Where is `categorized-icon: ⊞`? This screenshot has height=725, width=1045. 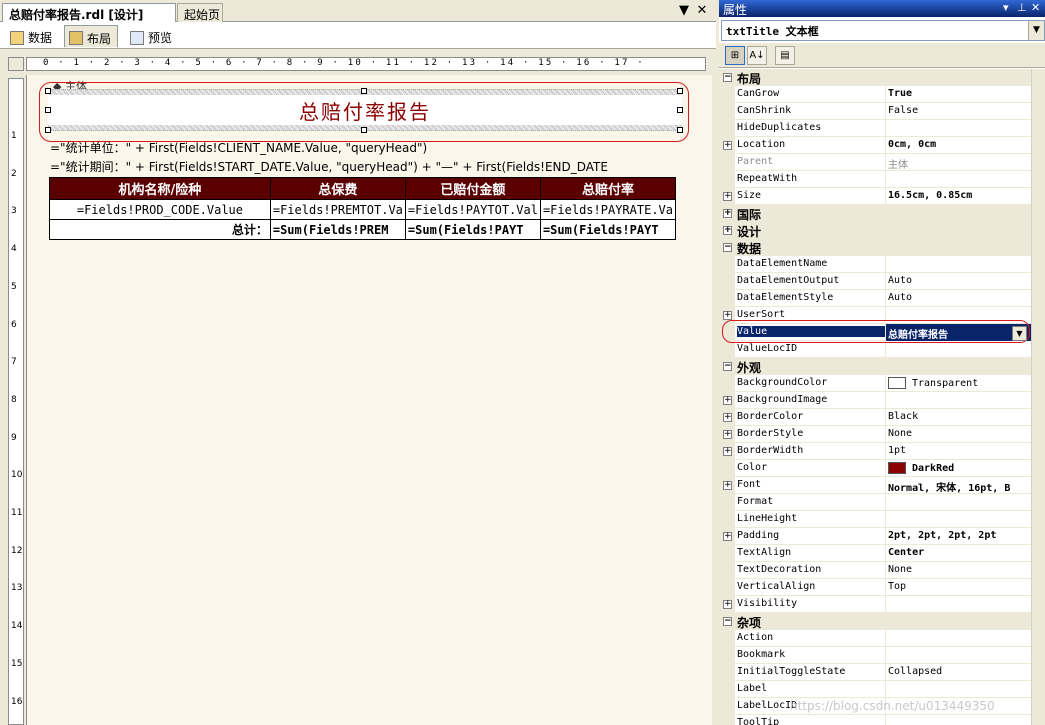 categorized-icon: ⊞ is located at coordinates (735, 55).